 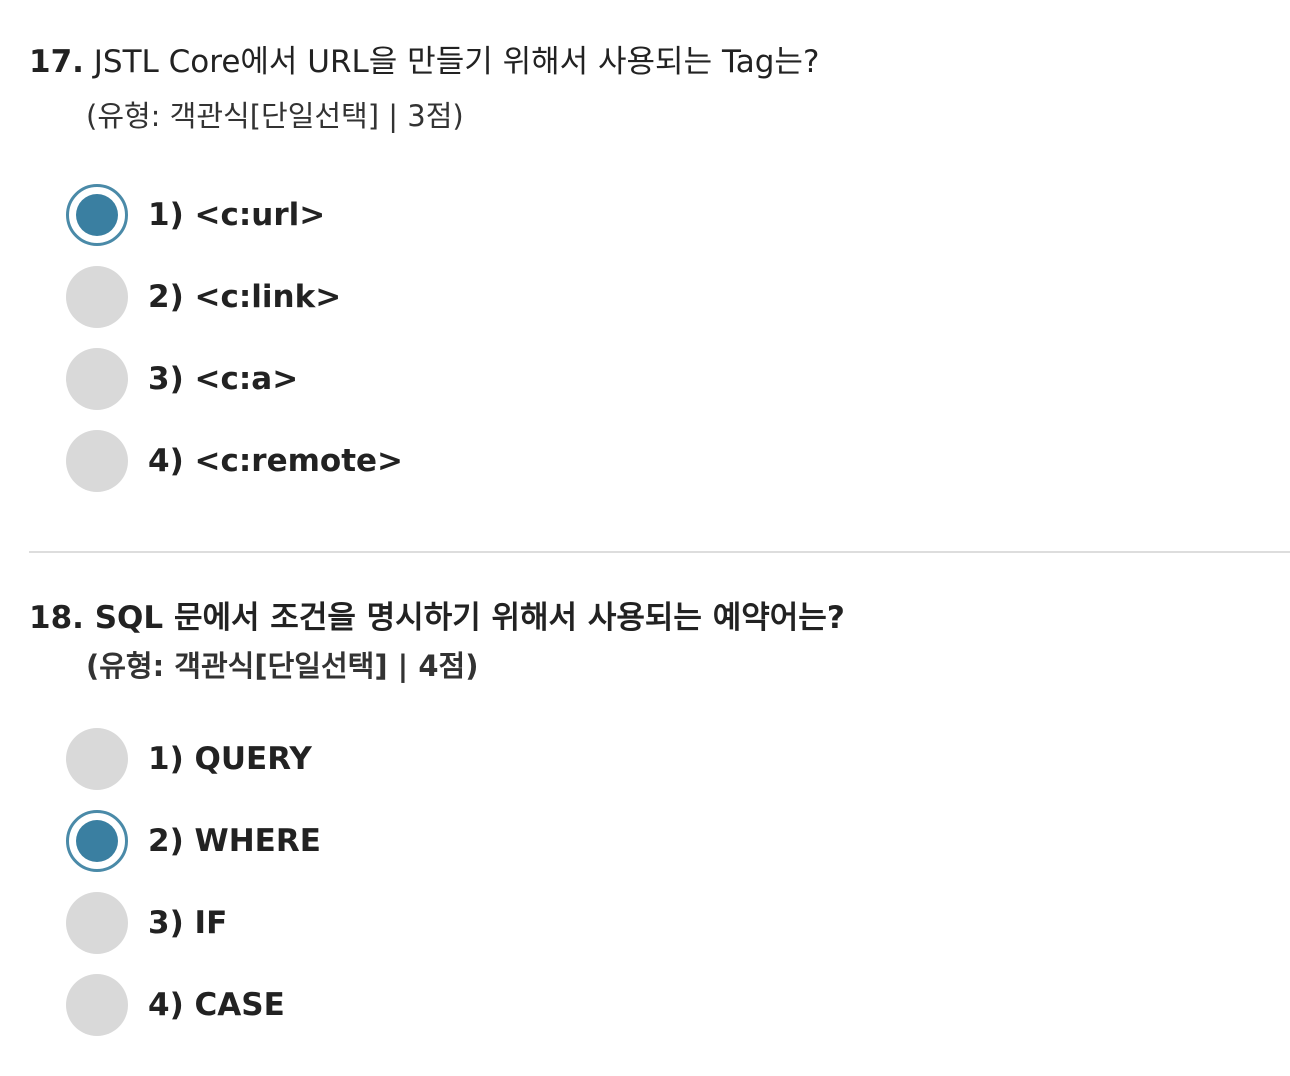 I want to click on question-title: 18. SQL 문에서 조건을 명시하기 위해서 사용되는 예약어는?, so click(x=437, y=618).